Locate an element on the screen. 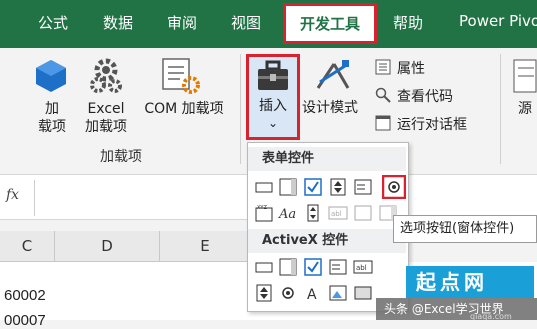 The height and width of the screenshot is (329, 537). excel-addins-button: Excel 加载项 is located at coordinates (106, 118).